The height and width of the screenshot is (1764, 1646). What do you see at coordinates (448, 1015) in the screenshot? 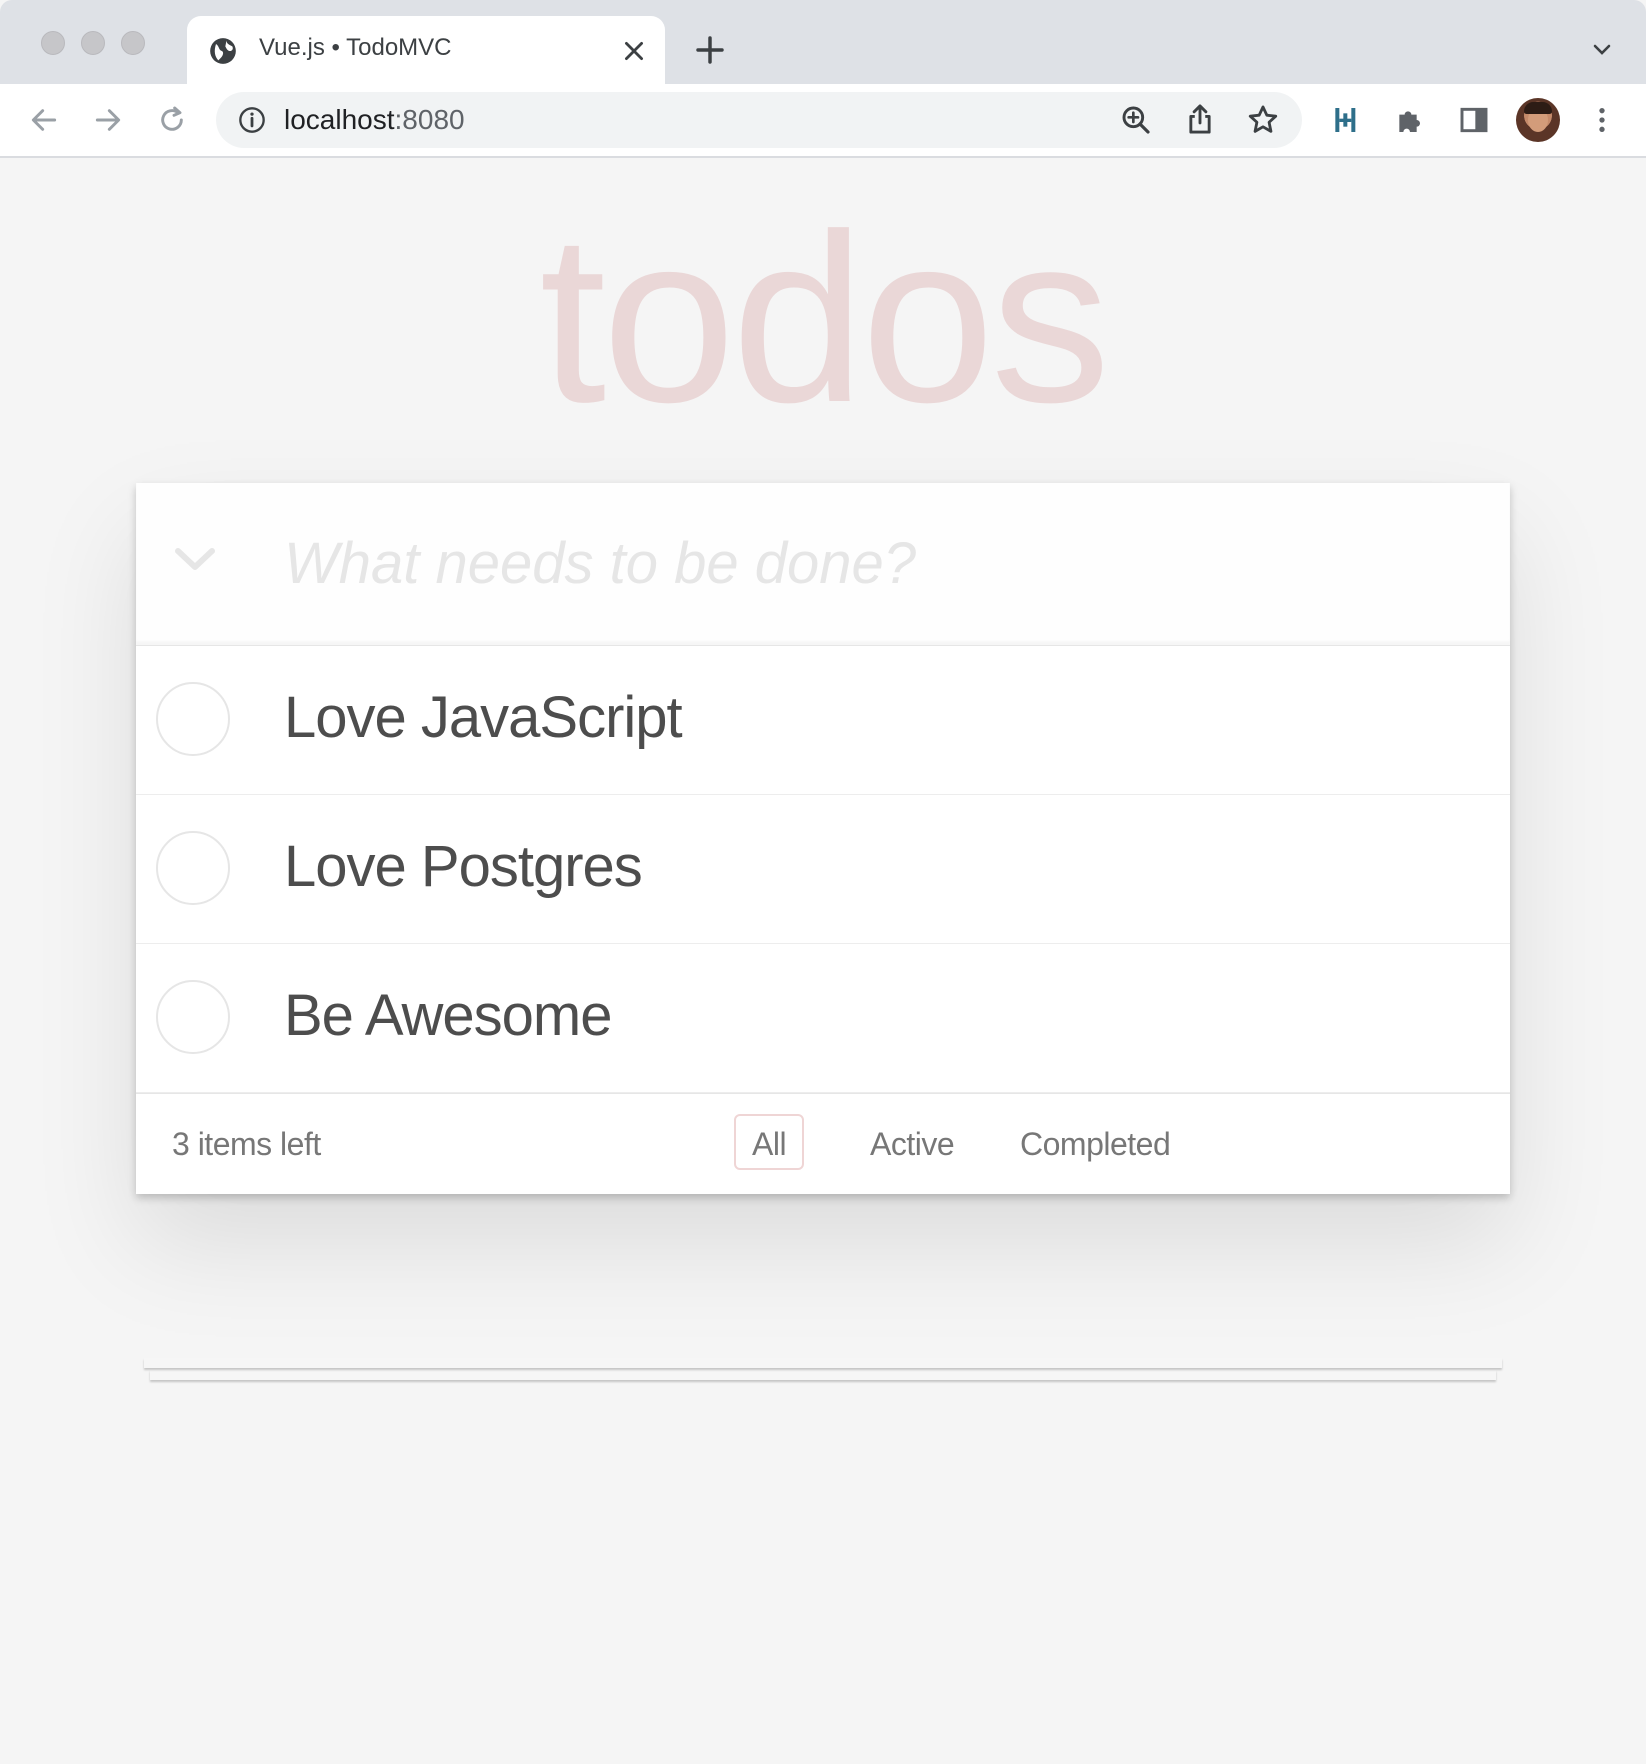
I see `todo-label: Be Awesome` at bounding box center [448, 1015].